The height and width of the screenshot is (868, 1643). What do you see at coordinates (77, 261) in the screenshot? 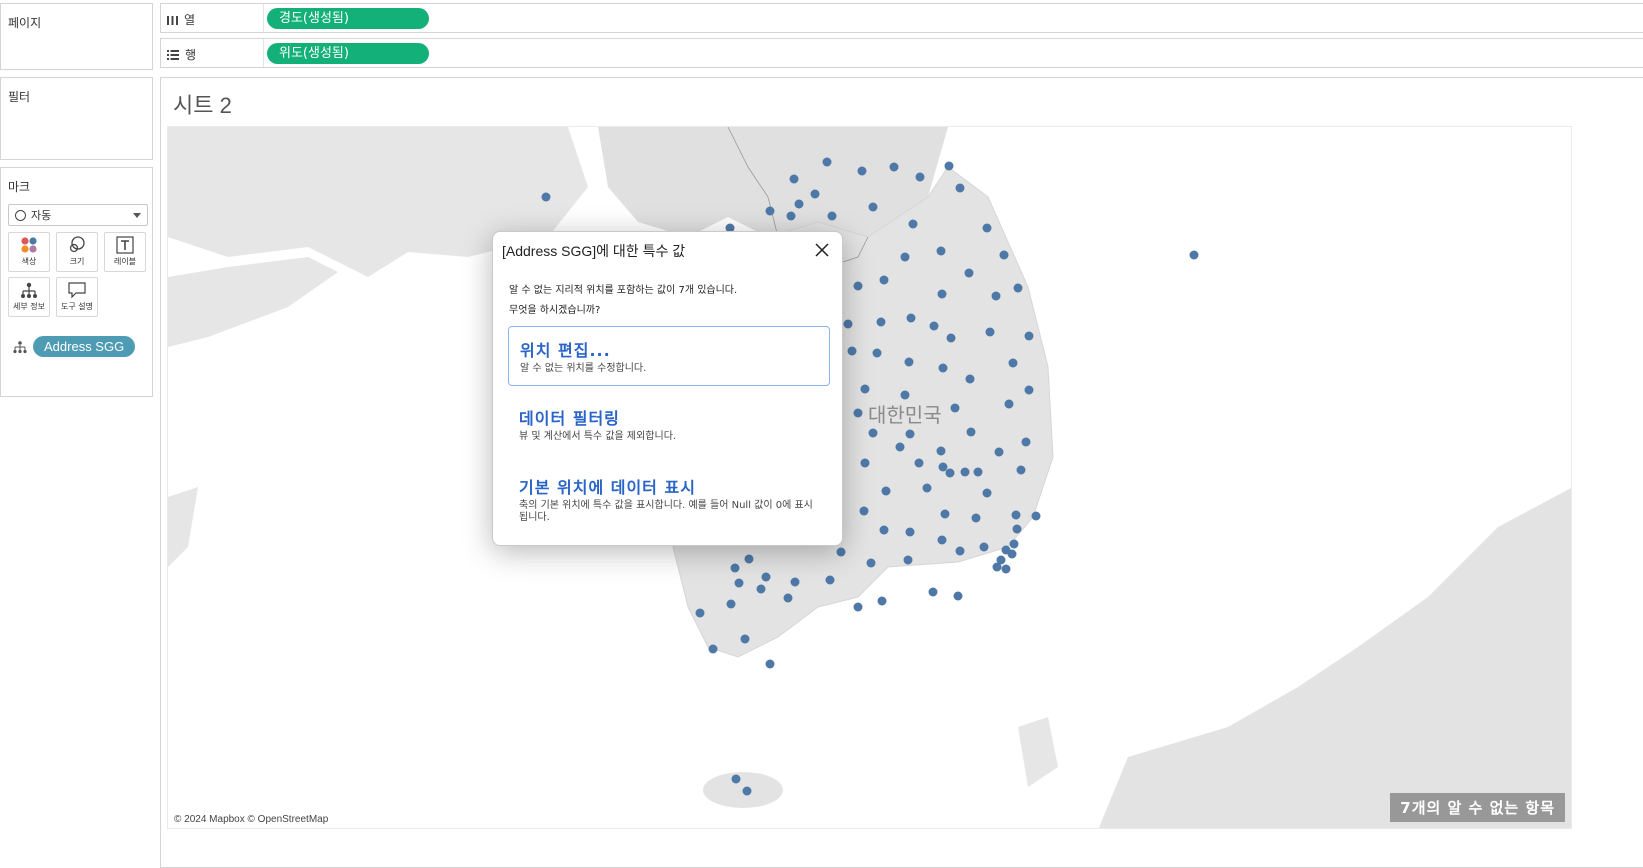
I see `size-label: 크기` at bounding box center [77, 261].